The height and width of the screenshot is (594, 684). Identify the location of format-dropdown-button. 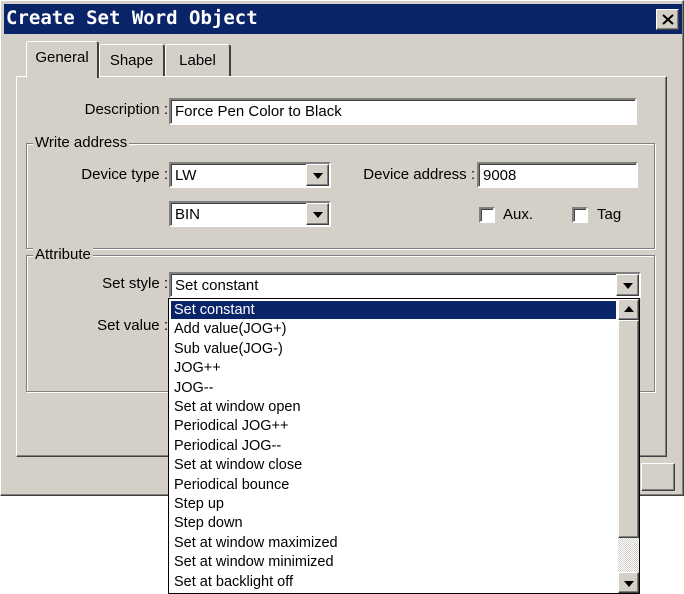
(317, 214).